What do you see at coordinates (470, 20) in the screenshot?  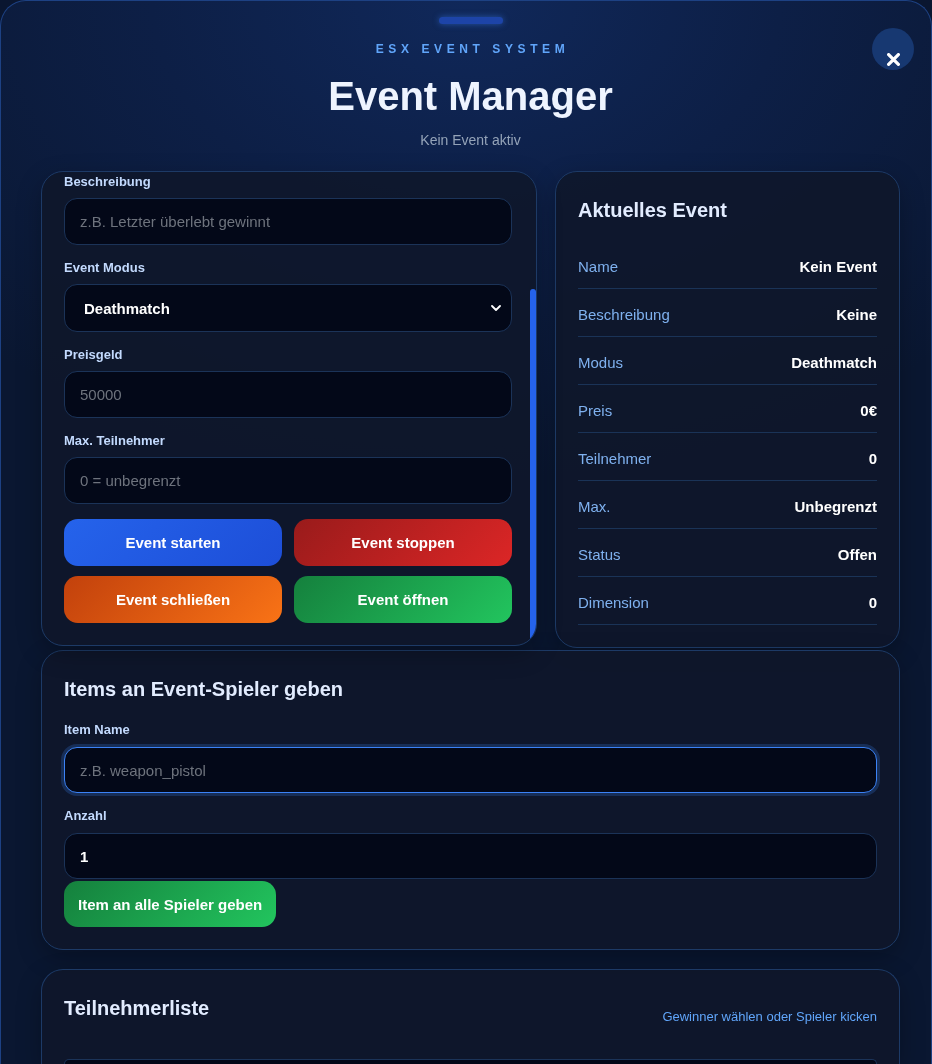 I see `drag-handle` at bounding box center [470, 20].